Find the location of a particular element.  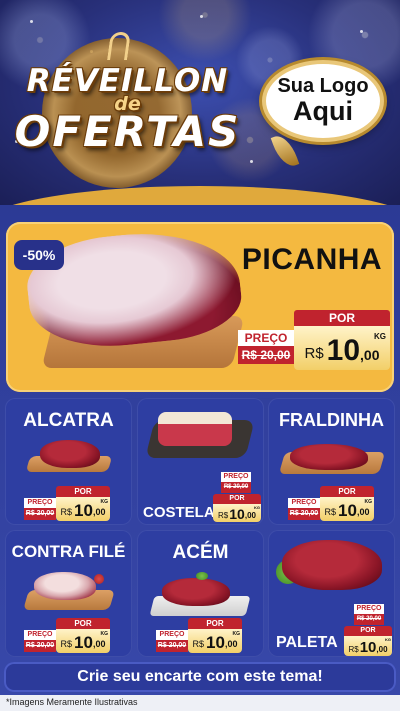

discount-badge: -50% is located at coordinates (39, 255).